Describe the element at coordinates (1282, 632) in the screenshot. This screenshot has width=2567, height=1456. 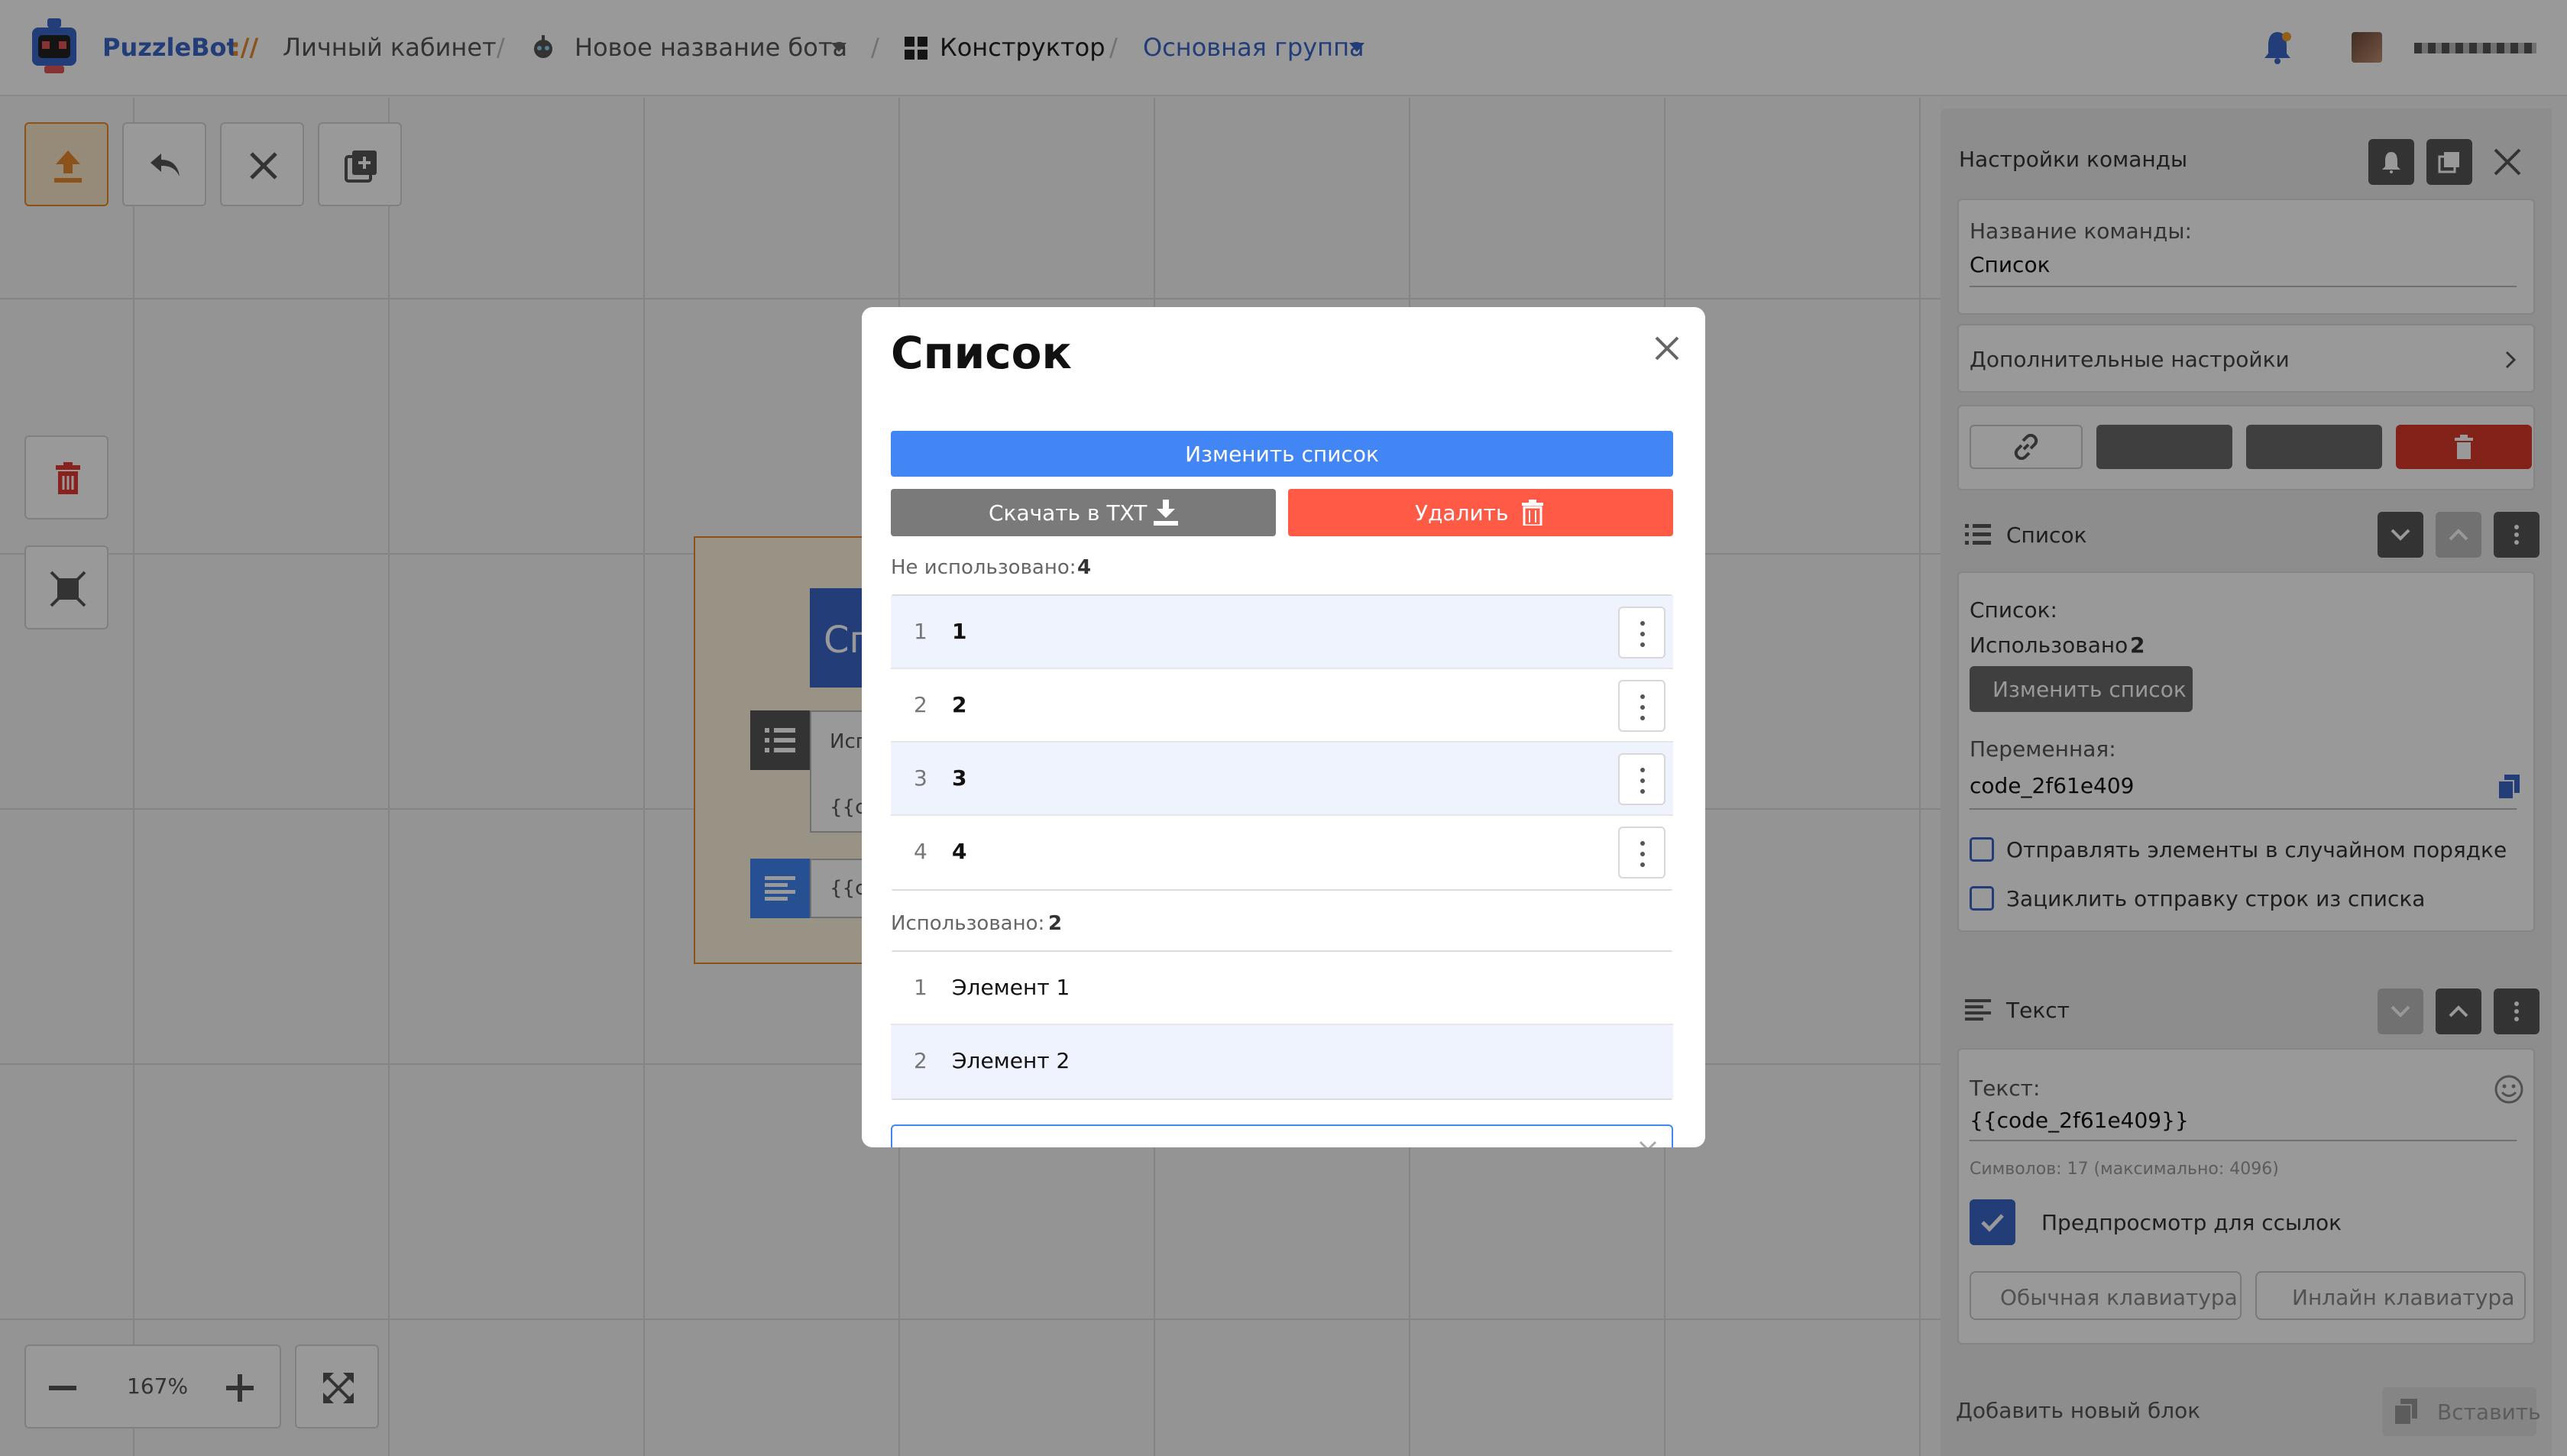
I see `list-item: 1 1` at that location.